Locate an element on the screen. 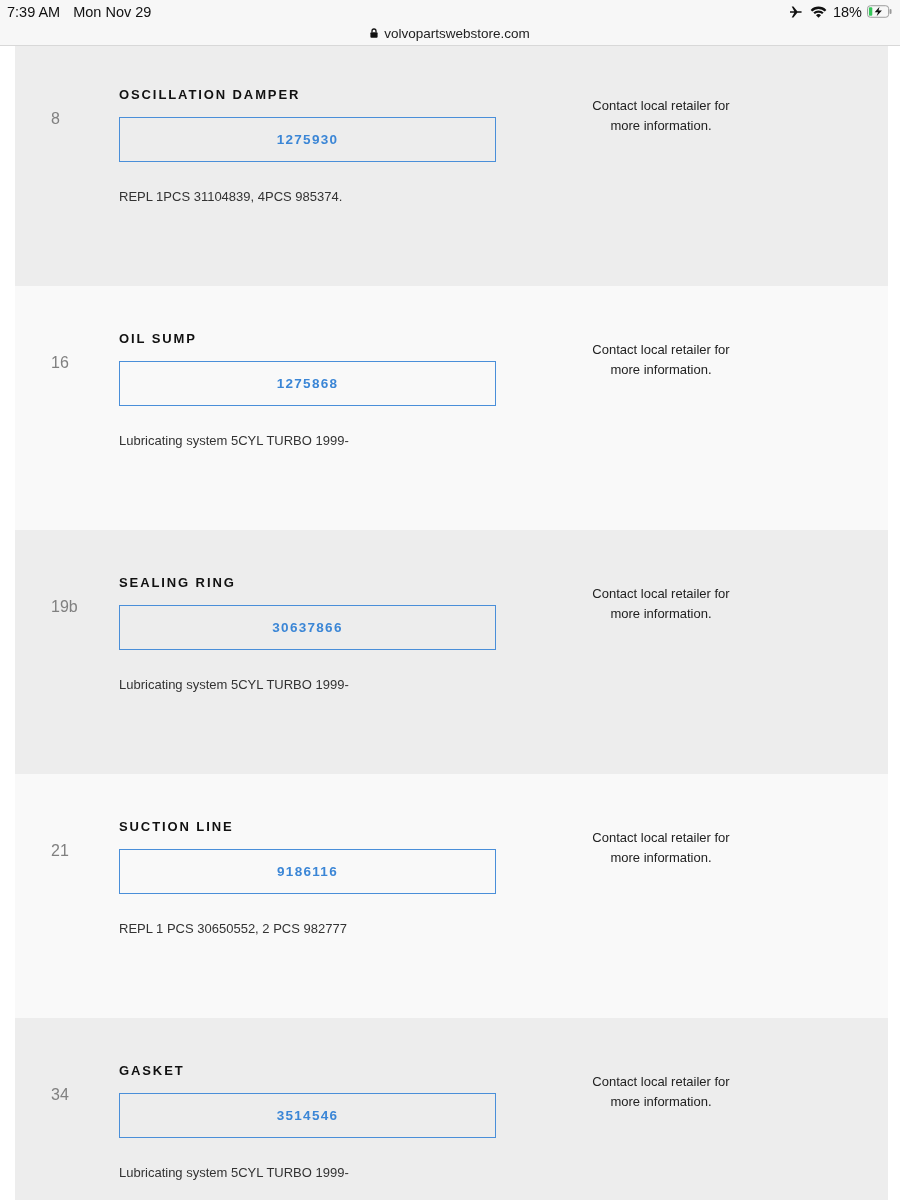 This screenshot has height=1200, width=900. part-name: GASKET is located at coordinates (152, 1071).